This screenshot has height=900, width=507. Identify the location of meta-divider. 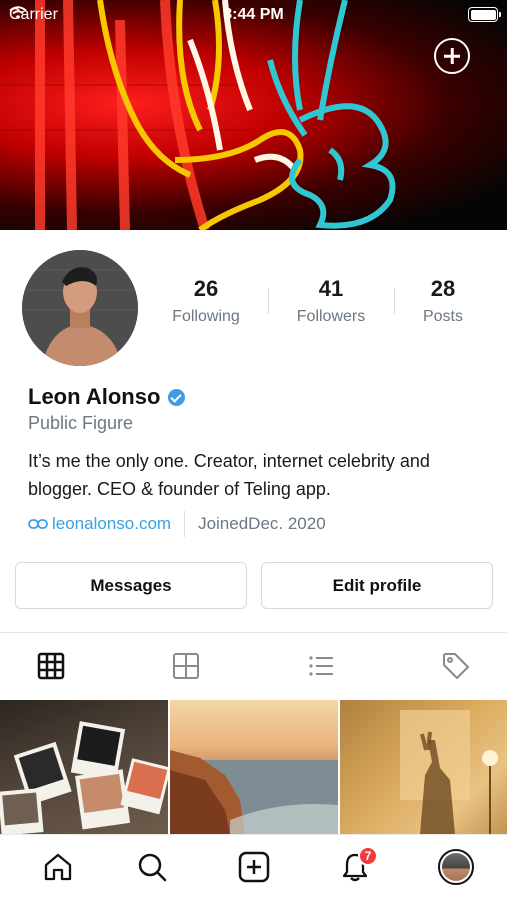
(185, 524).